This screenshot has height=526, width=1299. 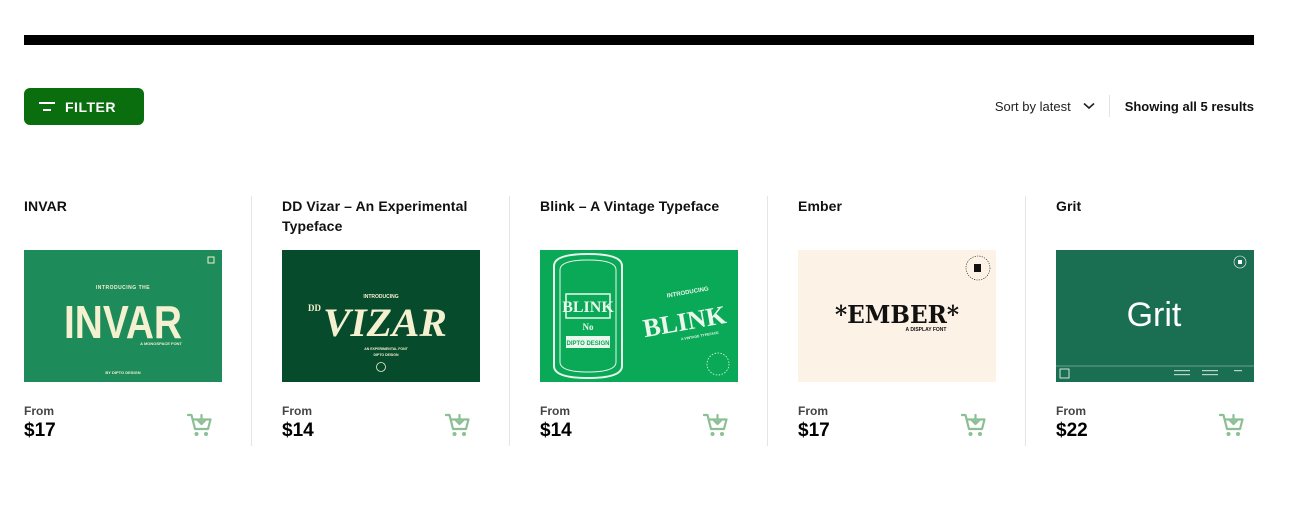 I want to click on cover-tagline: A DISPLAY FONT, so click(x=926, y=330).